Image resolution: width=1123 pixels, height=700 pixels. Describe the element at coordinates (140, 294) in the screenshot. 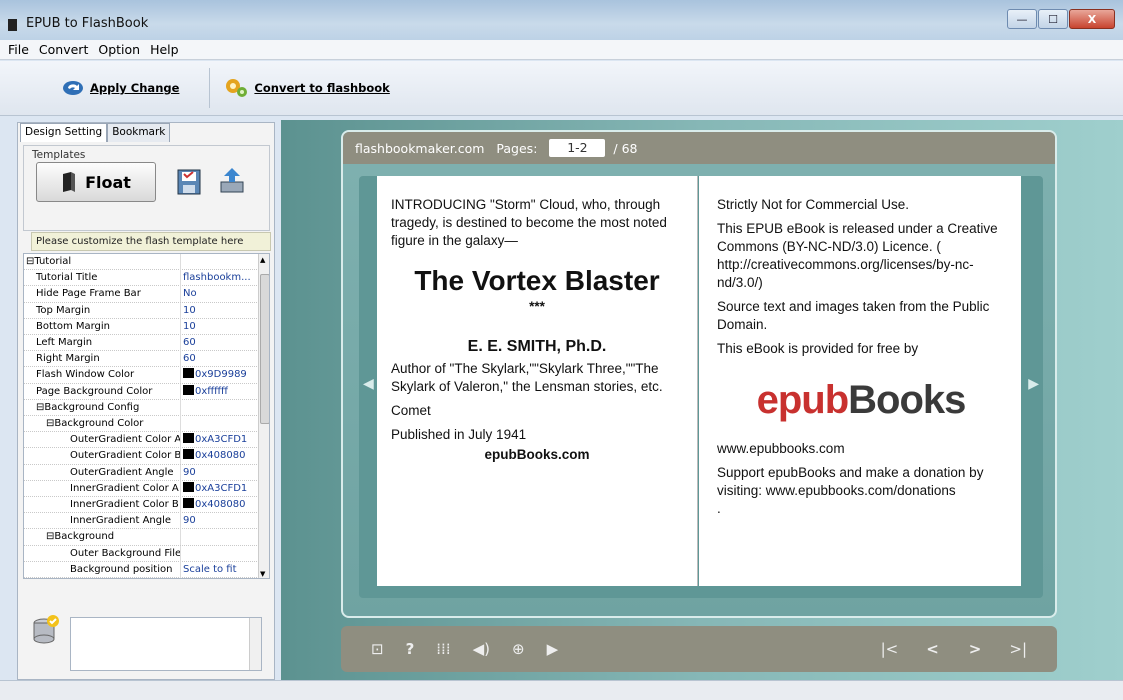

I see `property-row: Hide Page Frame Bar No` at that location.